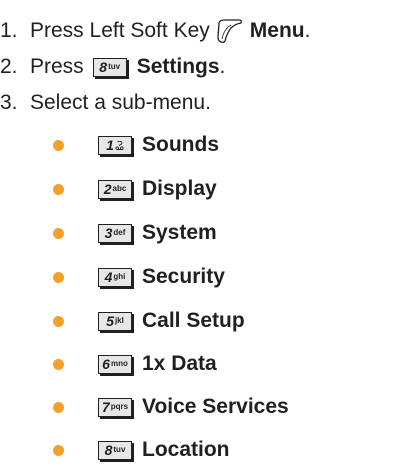 This screenshot has height=473, width=418. Describe the element at coordinates (193, 320) in the screenshot. I see `submenu-label: Call Setup` at that location.